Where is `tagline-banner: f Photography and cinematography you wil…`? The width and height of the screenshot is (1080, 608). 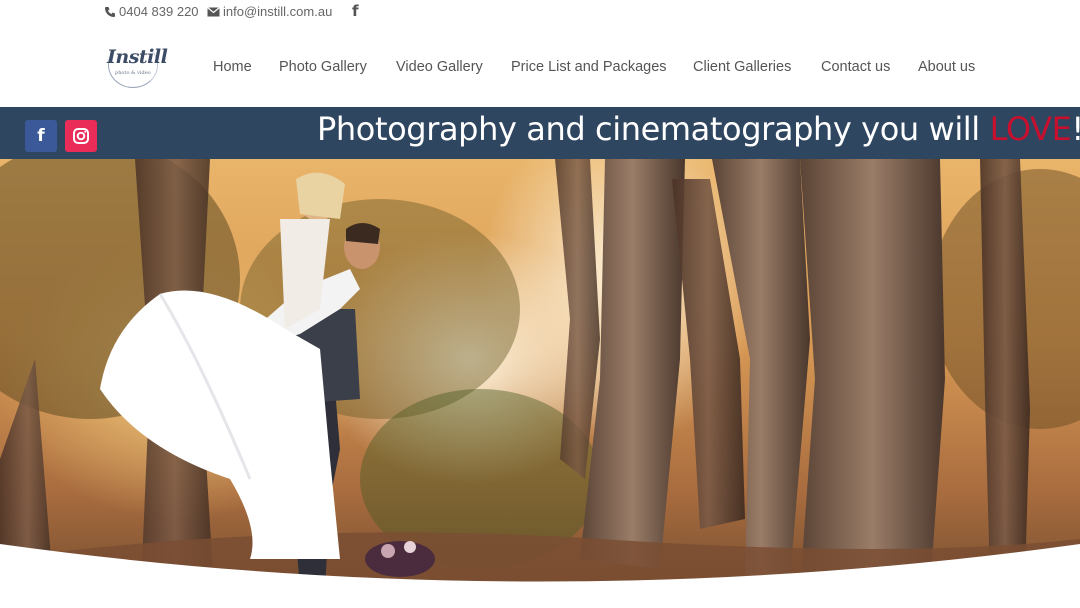
tagline-banner: f Photography and cinematography you wil… is located at coordinates (540, 133).